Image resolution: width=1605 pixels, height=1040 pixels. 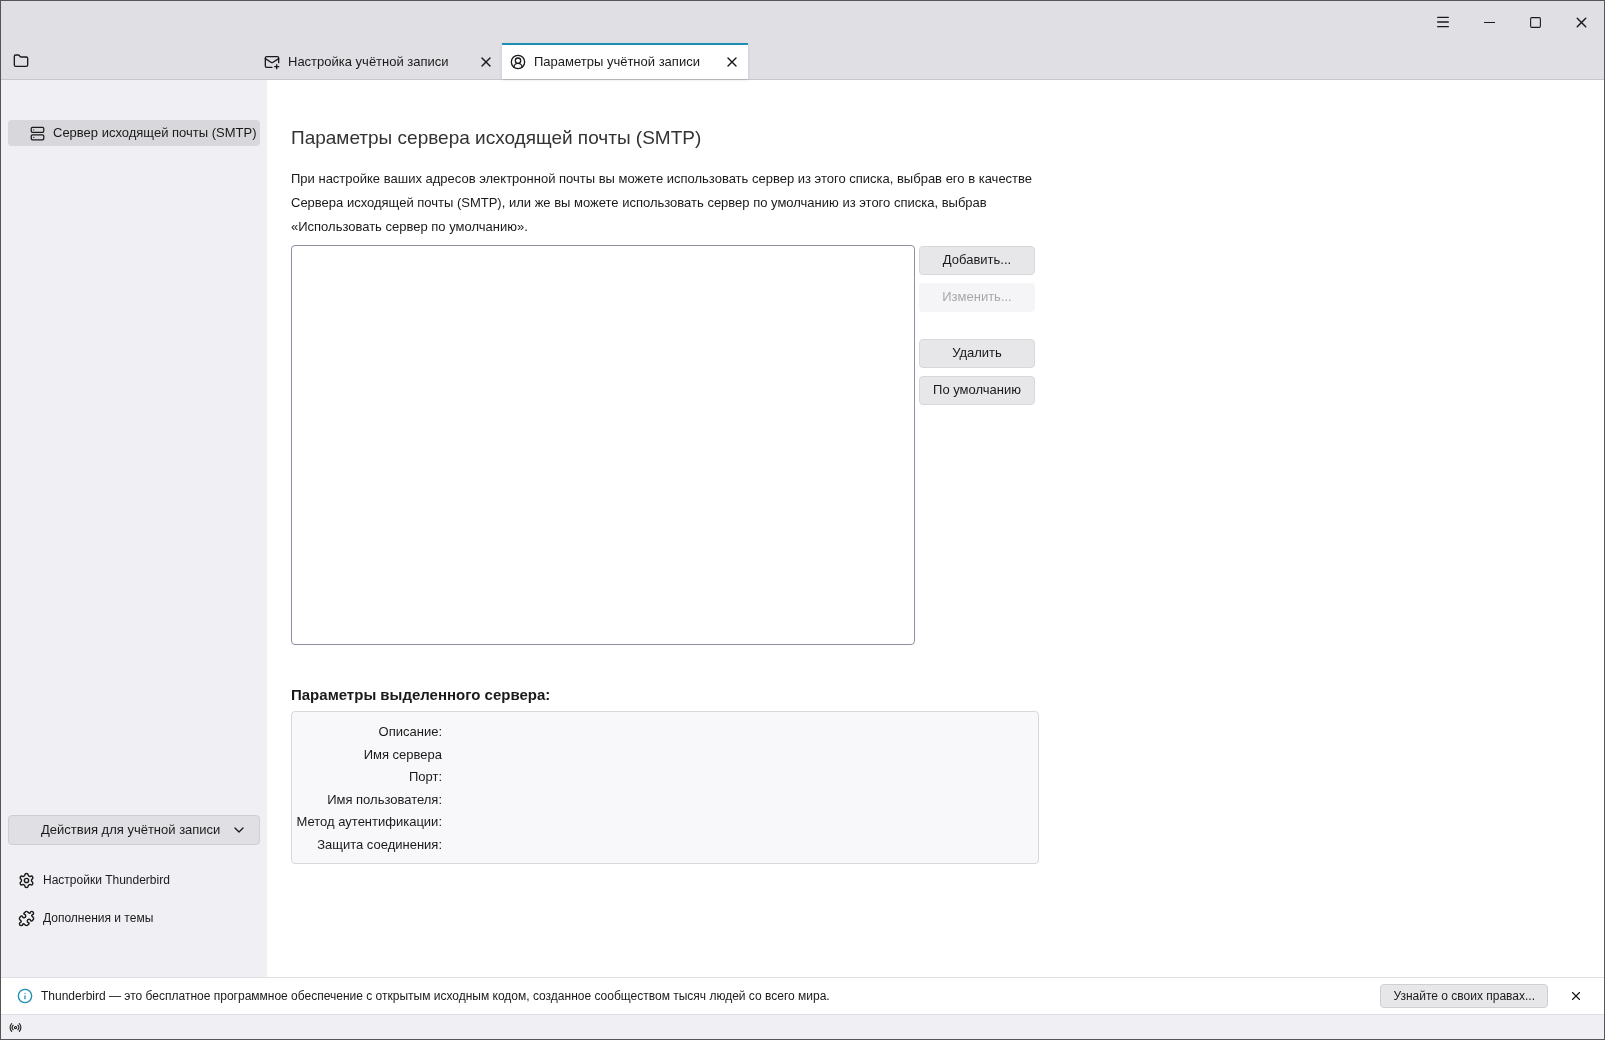 What do you see at coordinates (139, 918) in the screenshot?
I see `sidebar-link: Дополнения и темы` at bounding box center [139, 918].